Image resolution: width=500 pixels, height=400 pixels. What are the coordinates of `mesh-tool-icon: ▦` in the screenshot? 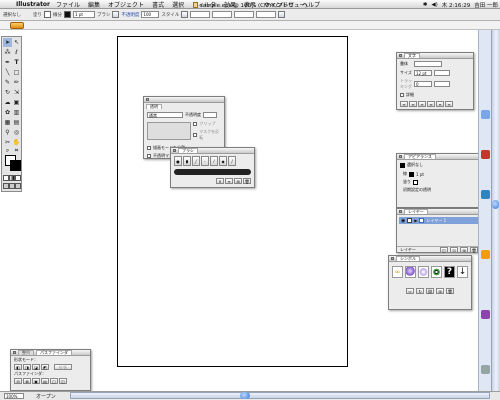 It's located at (7, 122).